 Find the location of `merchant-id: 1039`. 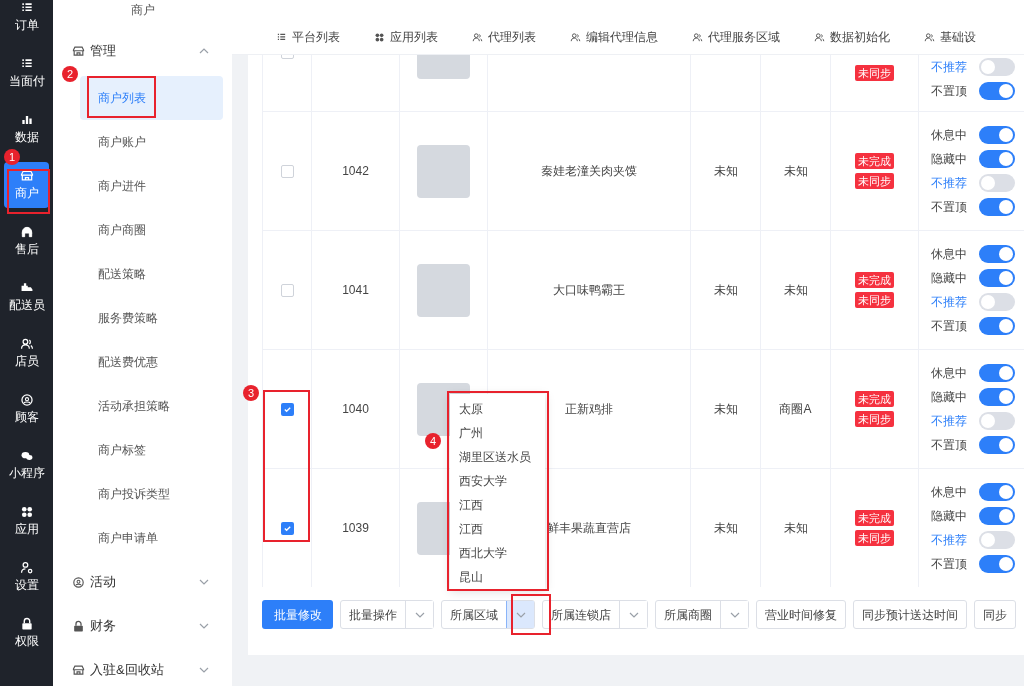

merchant-id: 1039 is located at coordinates (355, 528).